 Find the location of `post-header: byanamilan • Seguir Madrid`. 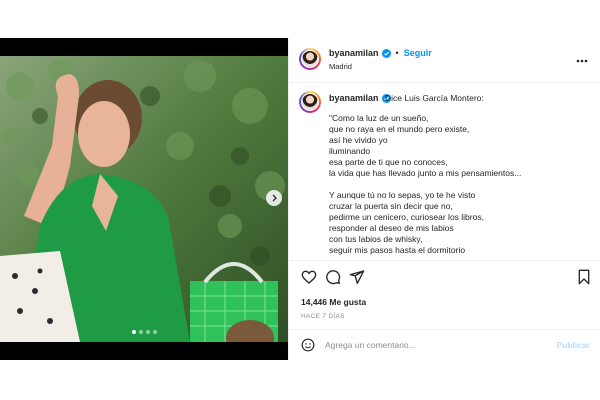

post-header: byanamilan • Seguir Madrid is located at coordinates (444, 60).